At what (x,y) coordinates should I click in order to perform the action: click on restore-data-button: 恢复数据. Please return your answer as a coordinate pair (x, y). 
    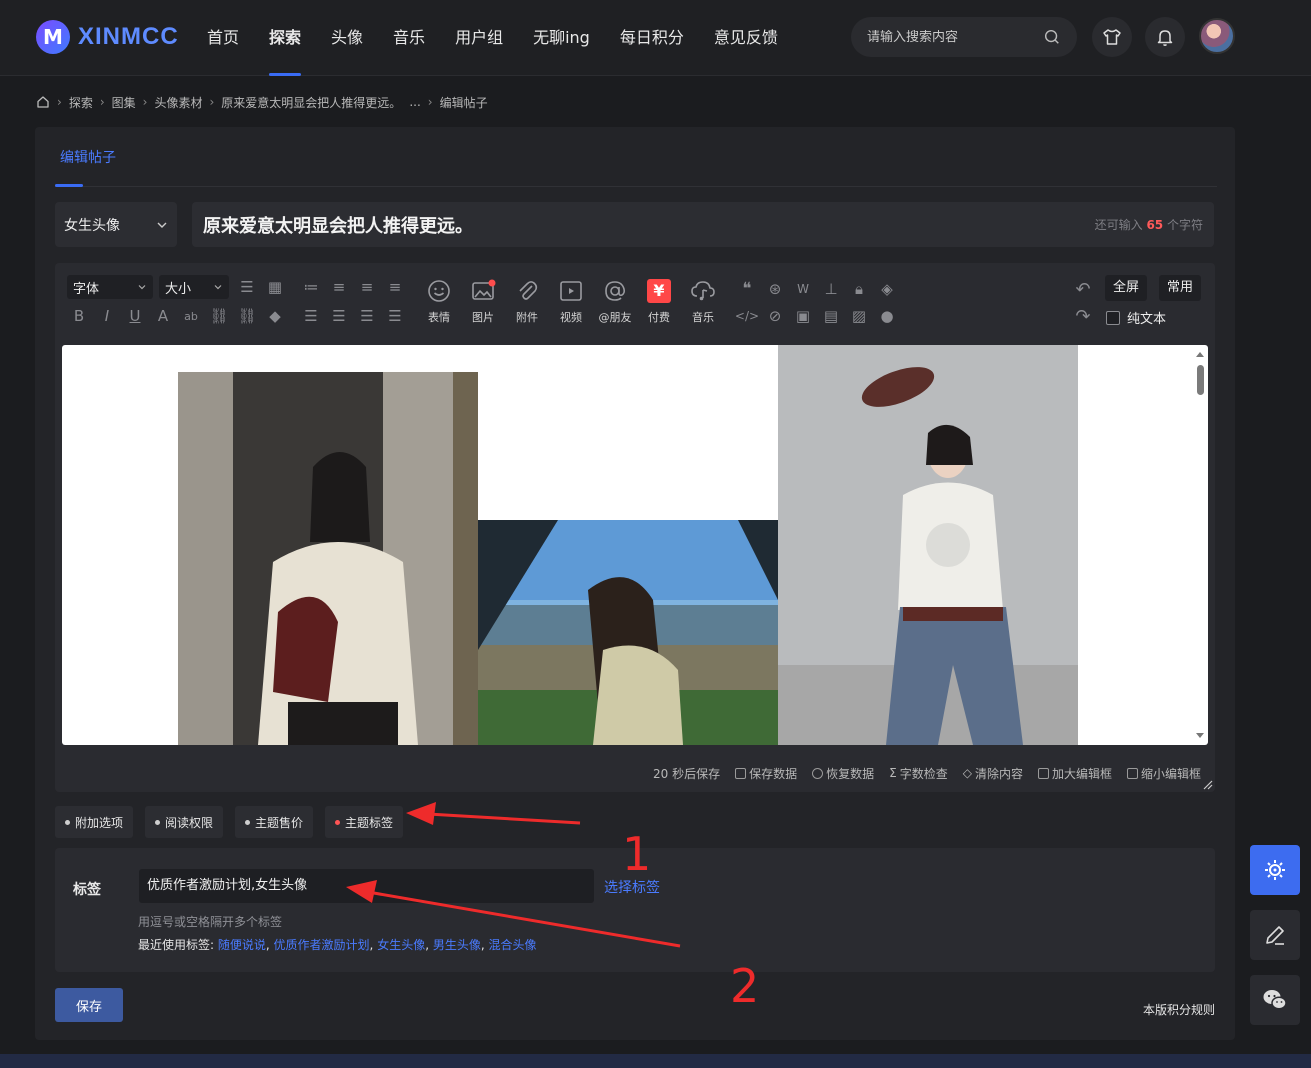
    Looking at the image, I should click on (843, 773).